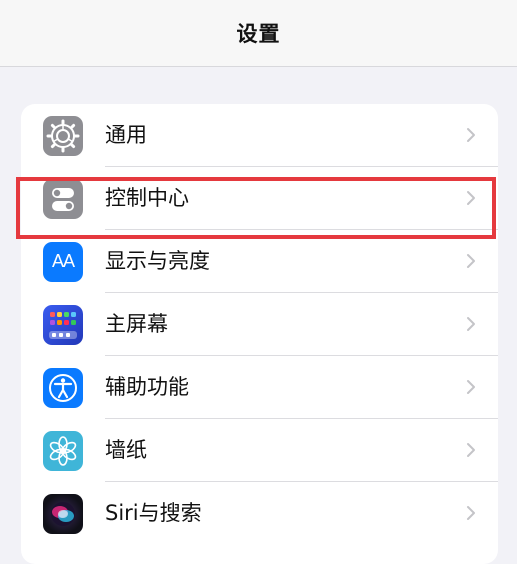 The image size is (517, 564). I want to click on gear-icon, so click(63, 136).